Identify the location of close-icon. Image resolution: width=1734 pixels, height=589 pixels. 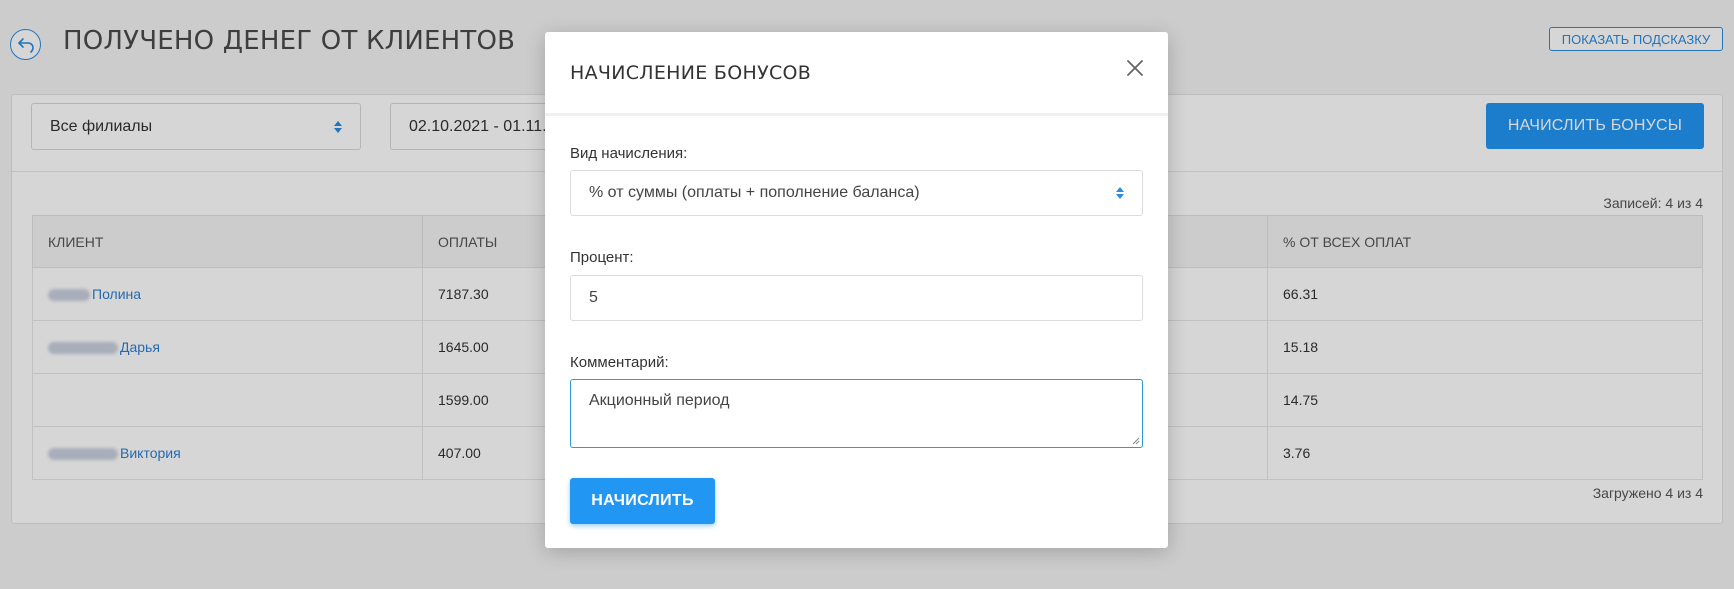
(1135, 68).